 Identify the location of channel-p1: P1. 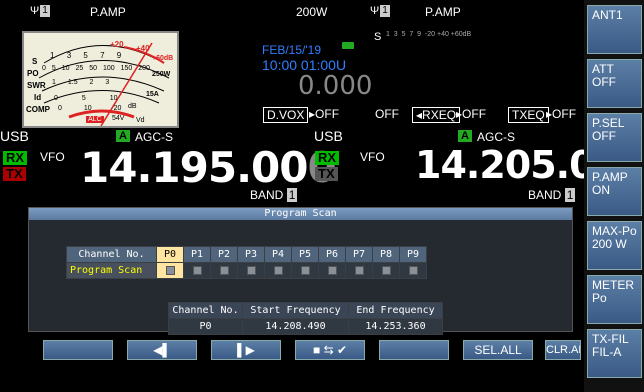
(197, 254).